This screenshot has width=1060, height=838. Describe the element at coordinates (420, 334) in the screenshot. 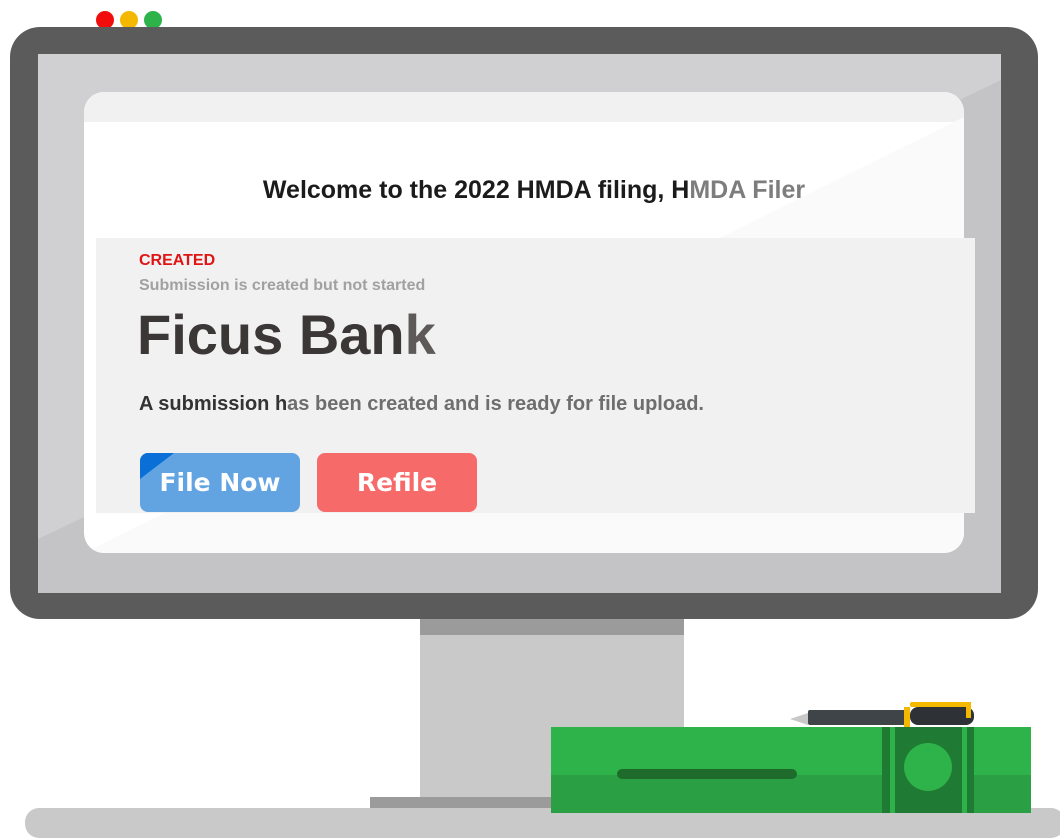

I see `institution-name-tail: k` at that location.